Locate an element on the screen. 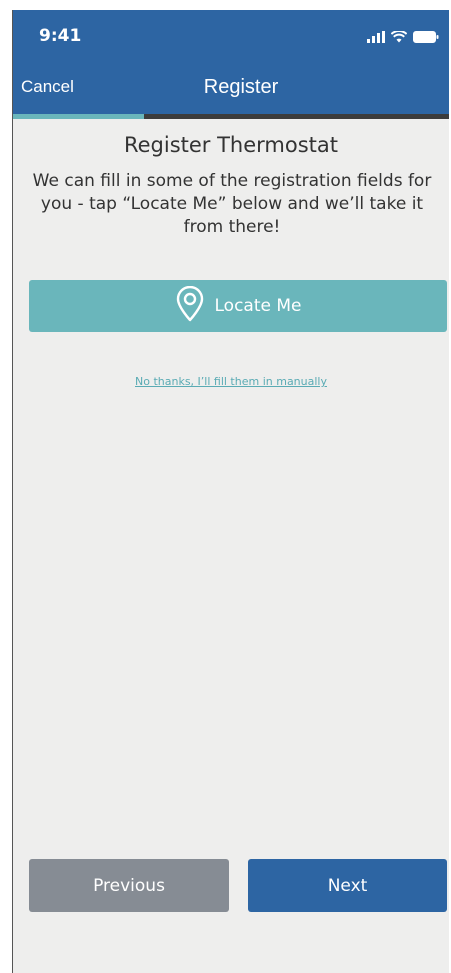 The image size is (451, 973). progress-fill is located at coordinates (78, 116).